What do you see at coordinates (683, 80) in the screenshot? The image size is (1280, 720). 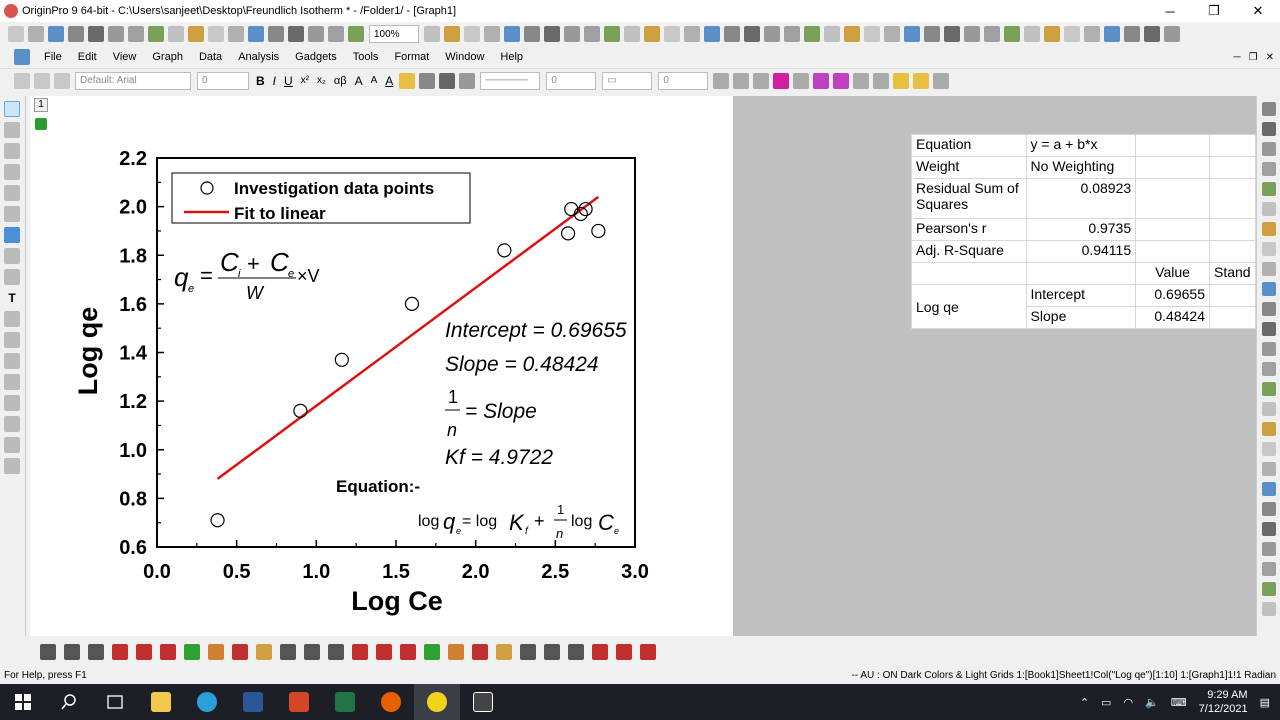 I see `pattern-size-select: 0` at bounding box center [683, 80].